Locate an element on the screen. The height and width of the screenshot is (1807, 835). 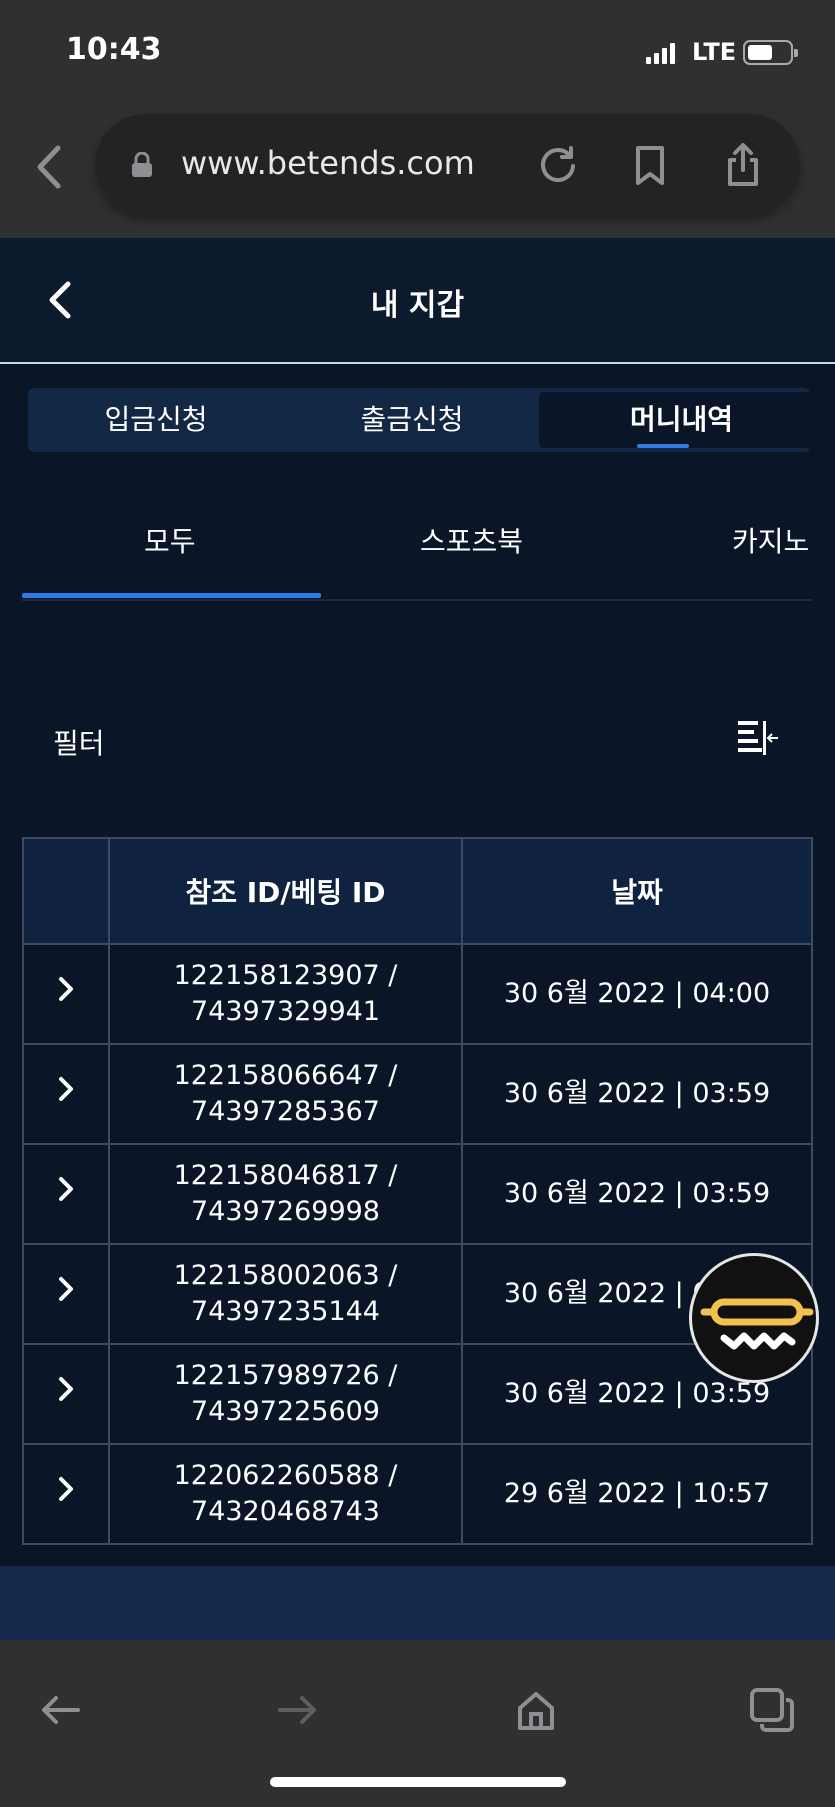
chat-logo-icon is located at coordinates (757, 1324).